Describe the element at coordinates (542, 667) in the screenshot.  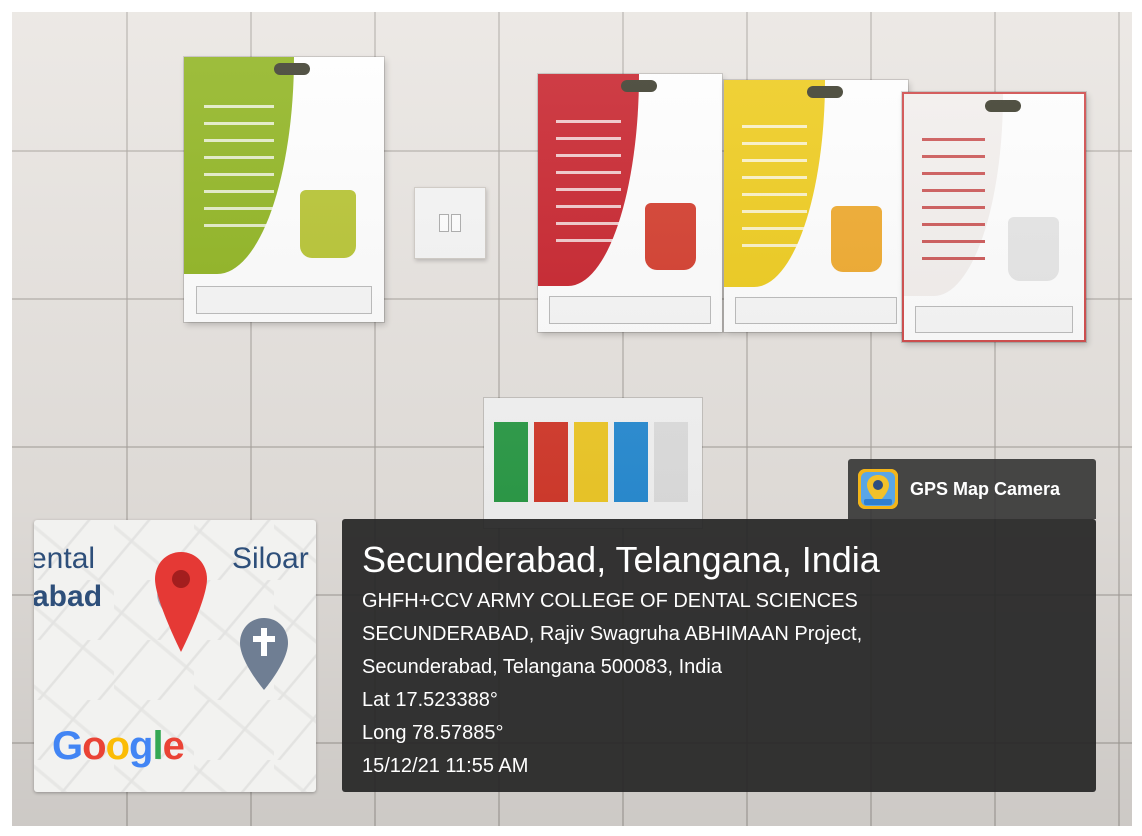
I see `address-line-3: Secunderabad, Telangana 500083, India` at that location.